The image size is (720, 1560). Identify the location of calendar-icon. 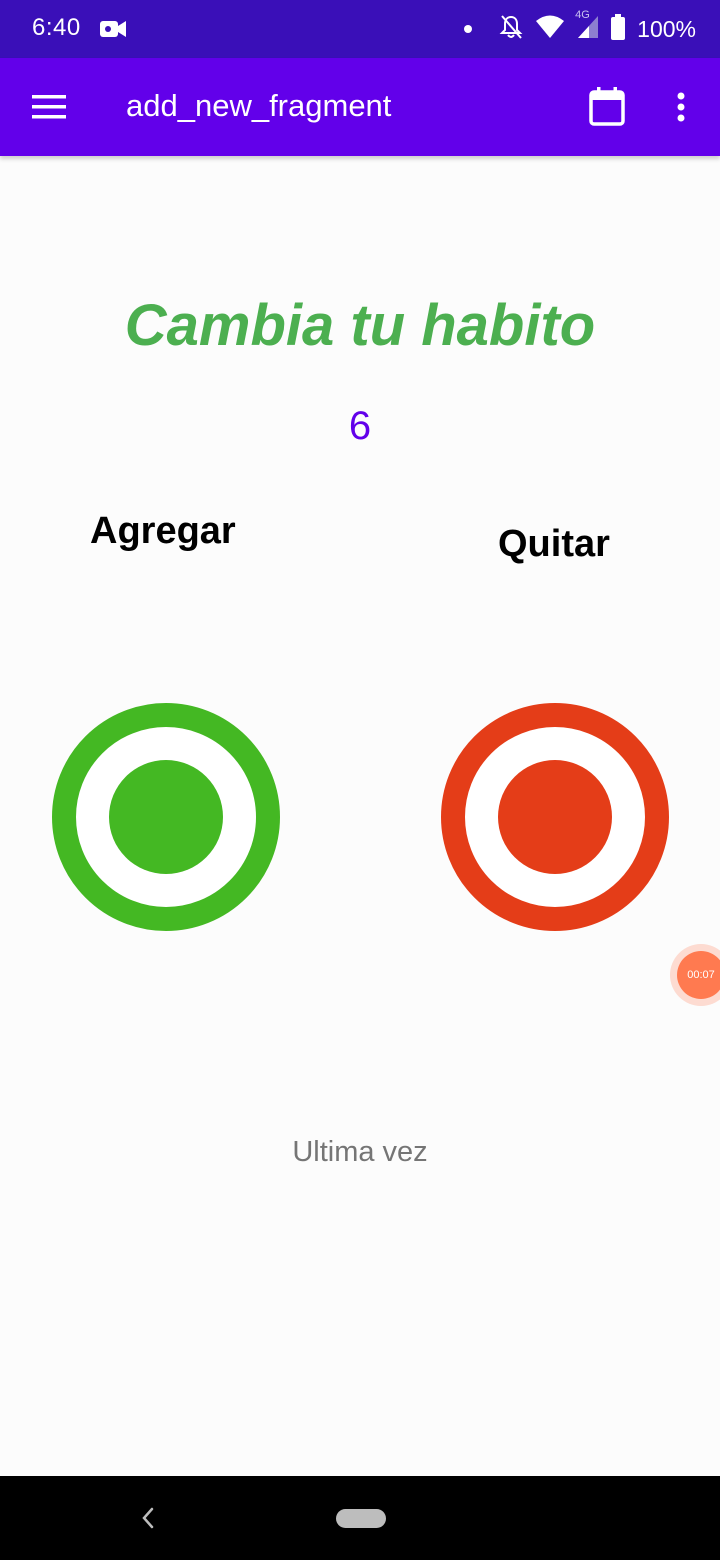
(607, 106).